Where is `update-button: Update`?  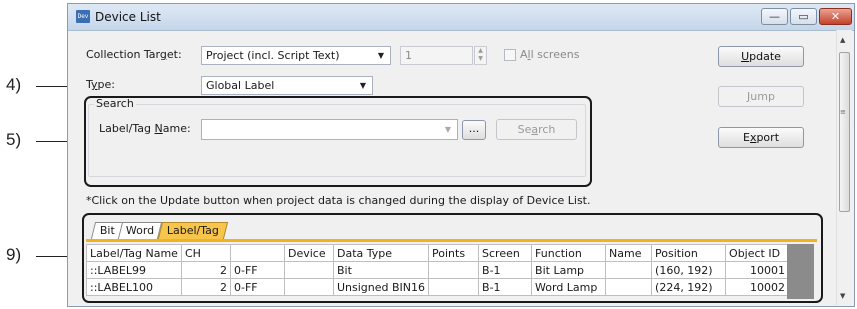 update-button: Update is located at coordinates (761, 56).